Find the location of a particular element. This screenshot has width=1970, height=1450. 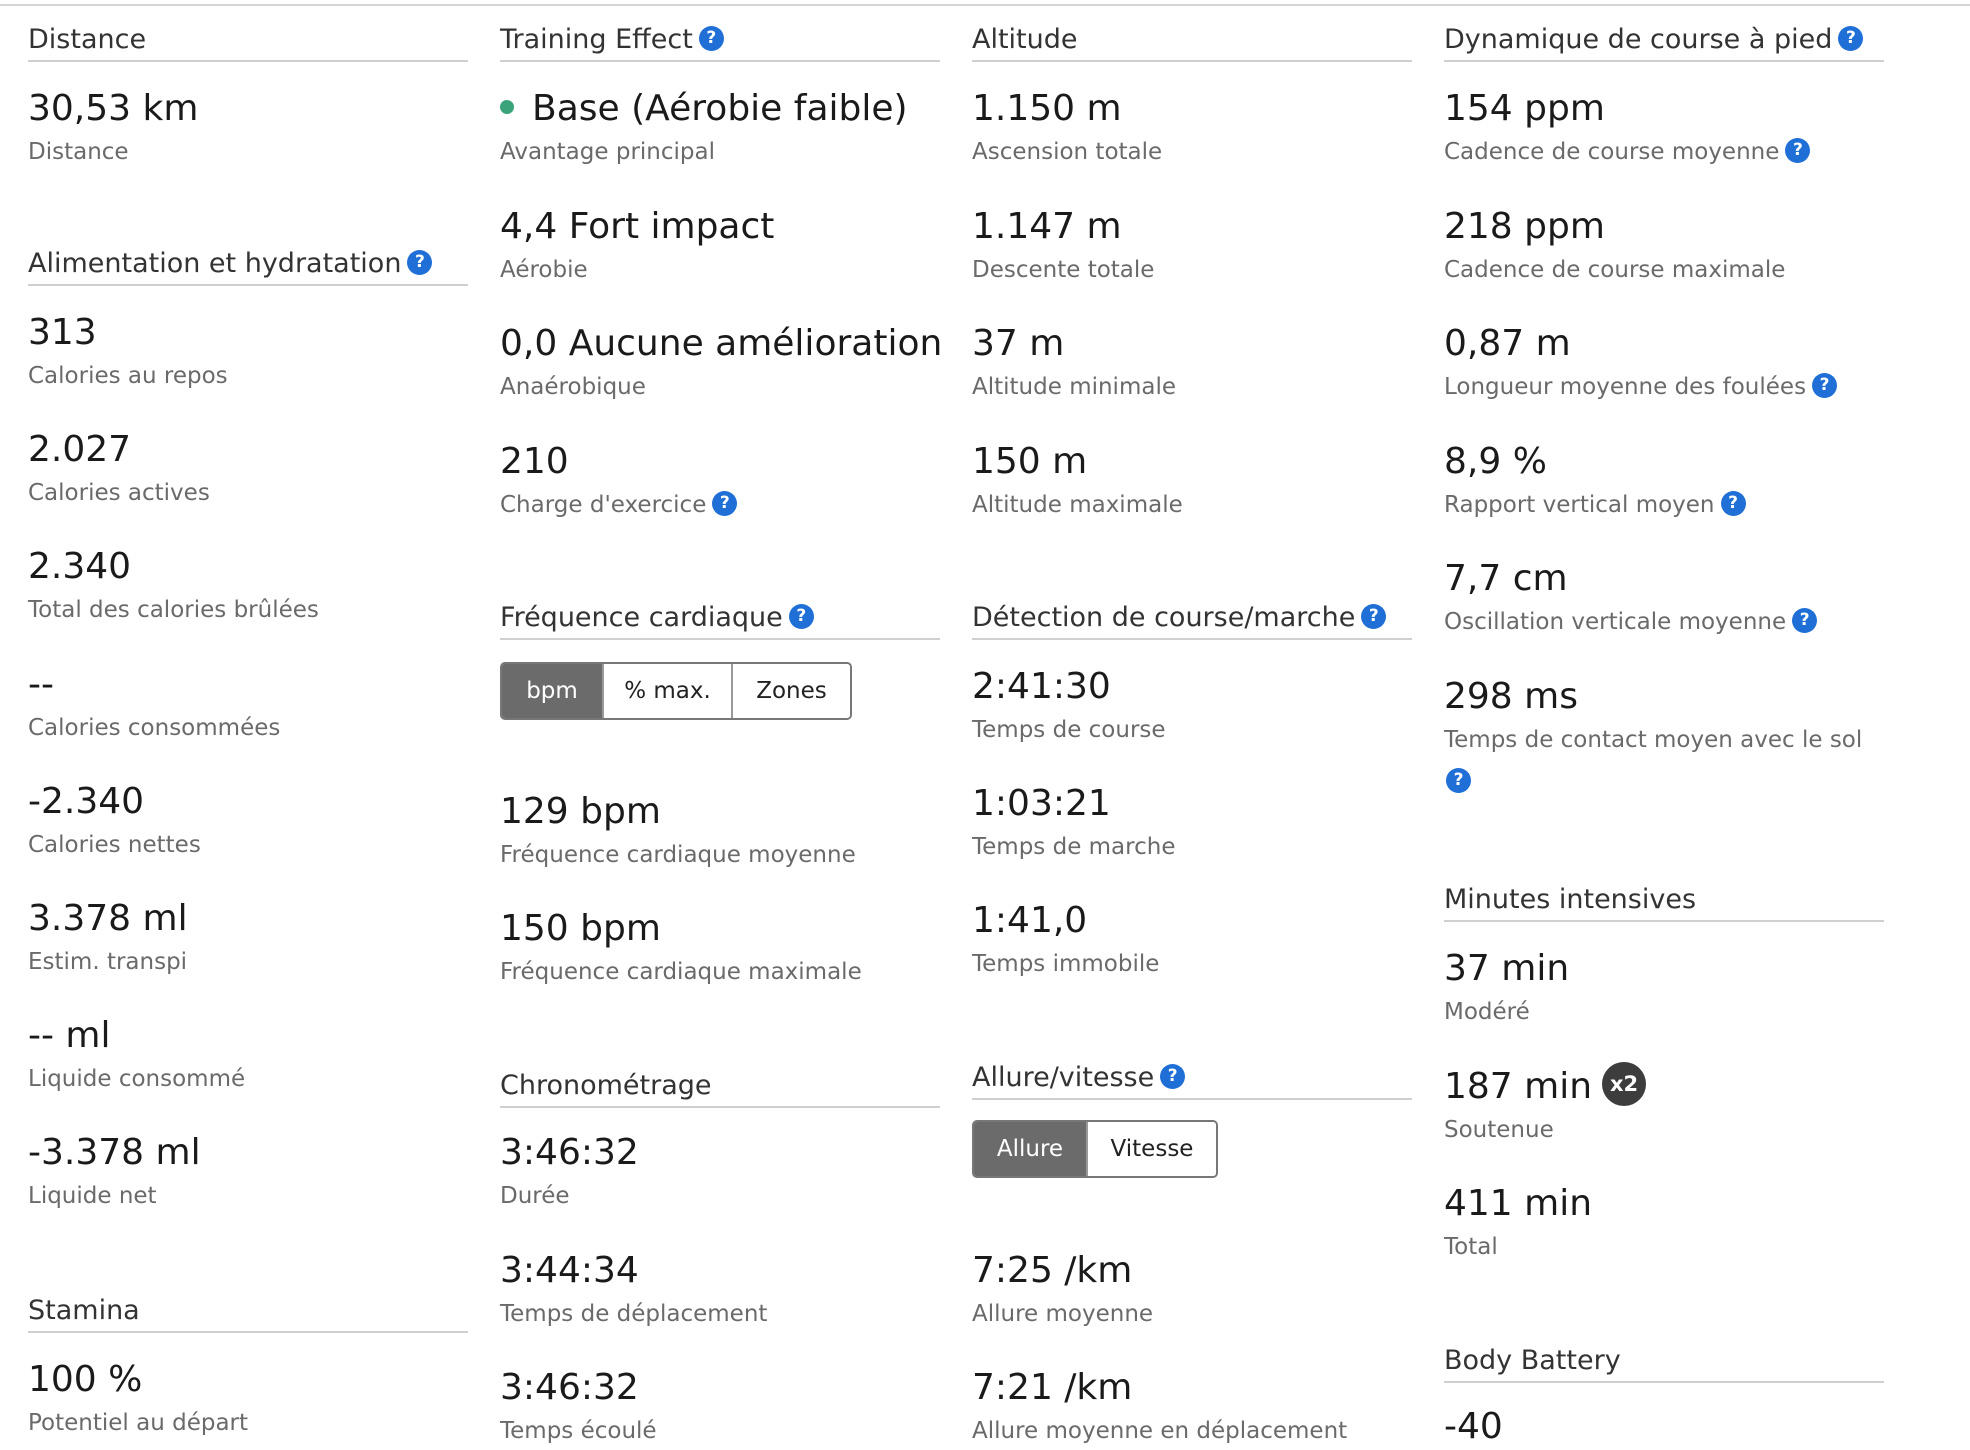

pace-tab-vitesse: Vitesse is located at coordinates (1151, 1149).